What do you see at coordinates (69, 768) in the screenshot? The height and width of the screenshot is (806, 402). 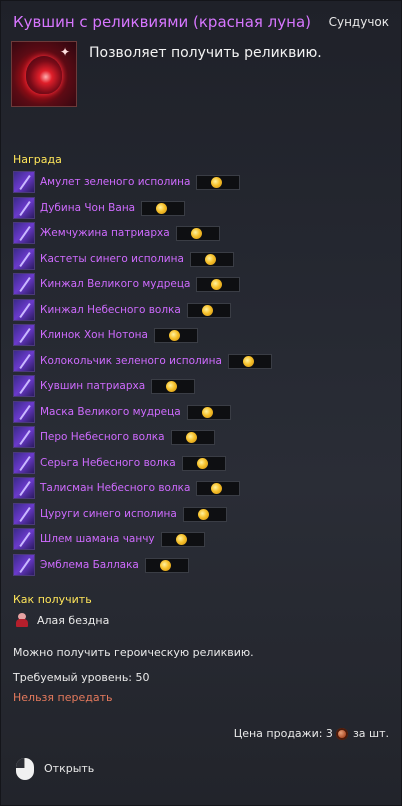 I see `open-action-label: Открыть` at bounding box center [69, 768].